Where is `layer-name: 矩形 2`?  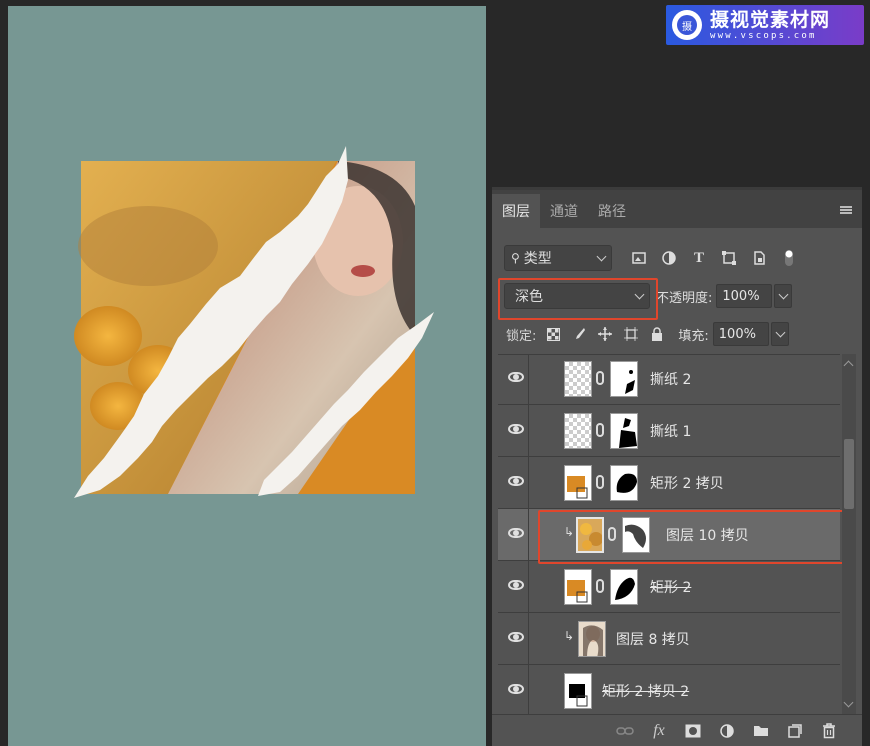 layer-name: 矩形 2 is located at coordinates (670, 587).